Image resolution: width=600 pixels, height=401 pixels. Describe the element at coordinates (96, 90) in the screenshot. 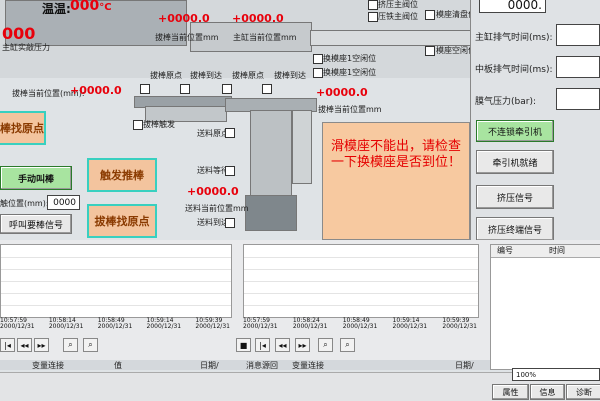

I see `mid-pos-value: +0000.0` at that location.